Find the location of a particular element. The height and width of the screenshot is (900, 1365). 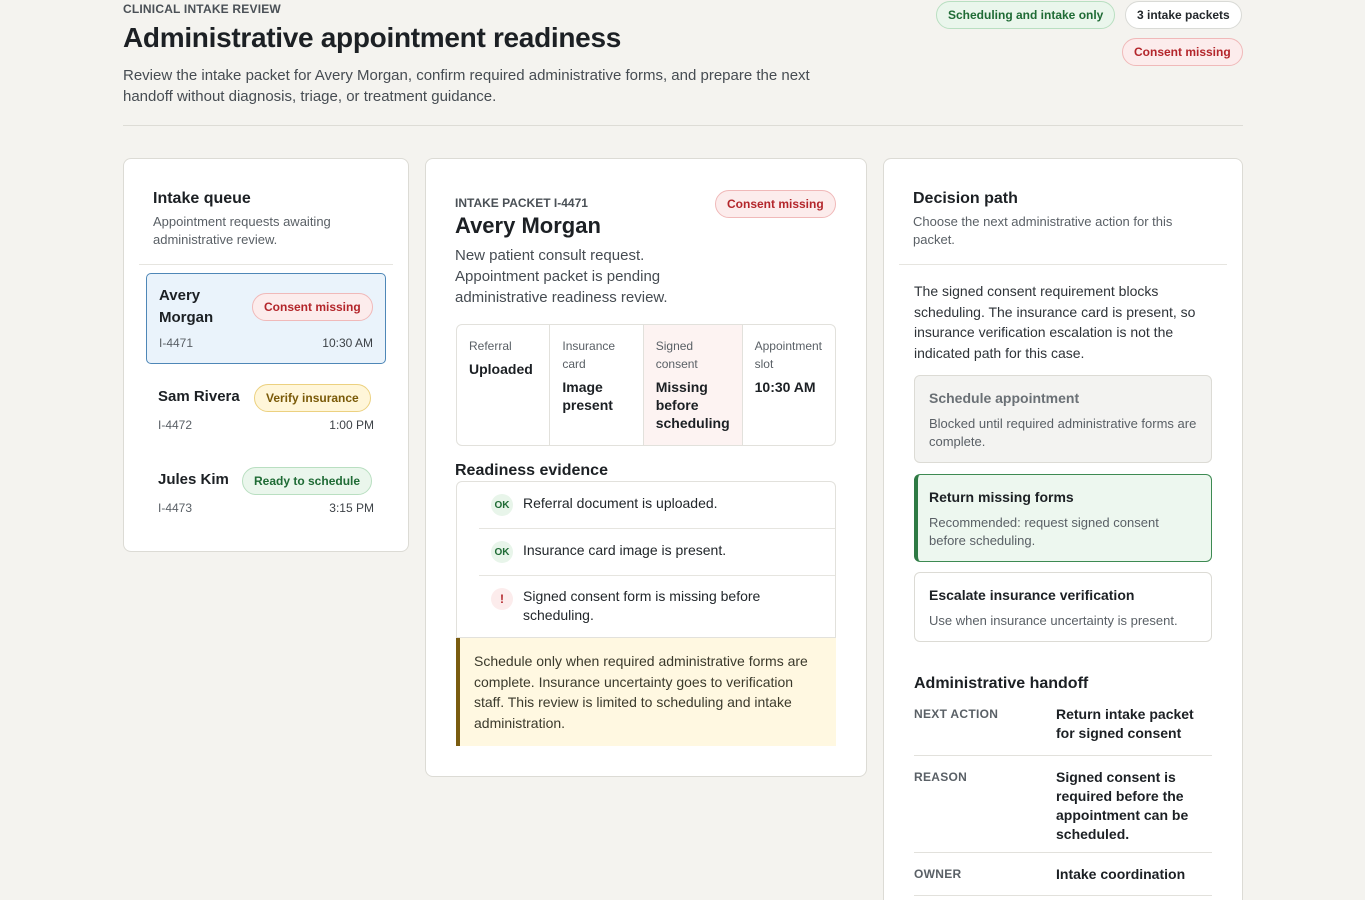

queue-item-name: Sam Rivera is located at coordinates (199, 396).